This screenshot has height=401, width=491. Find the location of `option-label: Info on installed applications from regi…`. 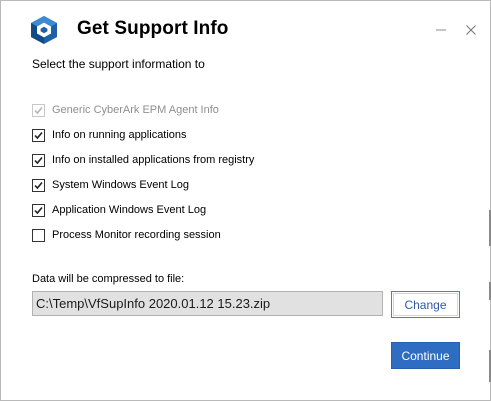

option-label: Info on installed applications from regi… is located at coordinates (153, 160).